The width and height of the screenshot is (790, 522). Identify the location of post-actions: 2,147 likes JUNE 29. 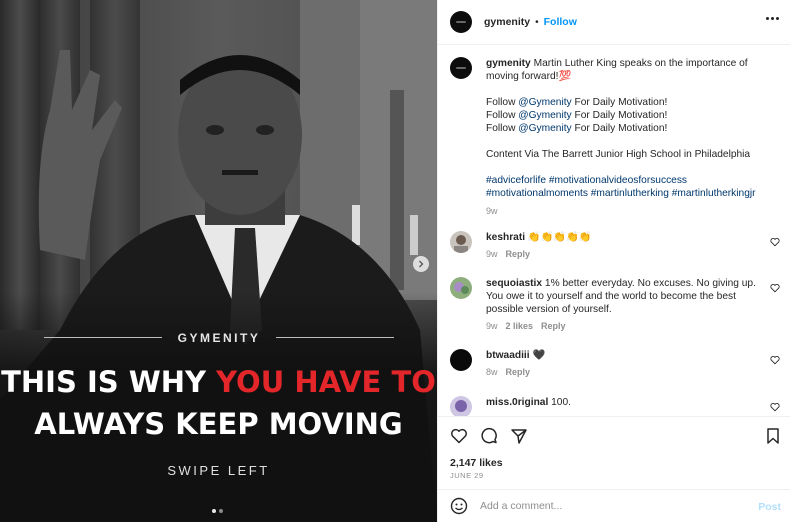
(614, 451).